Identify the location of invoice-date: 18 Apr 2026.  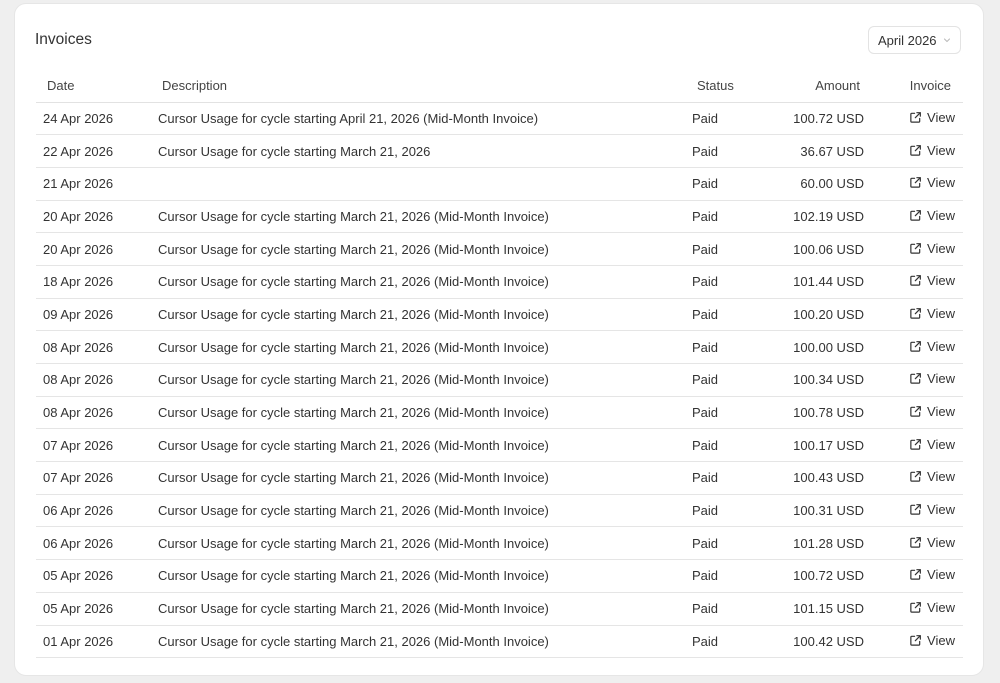
(94, 282).